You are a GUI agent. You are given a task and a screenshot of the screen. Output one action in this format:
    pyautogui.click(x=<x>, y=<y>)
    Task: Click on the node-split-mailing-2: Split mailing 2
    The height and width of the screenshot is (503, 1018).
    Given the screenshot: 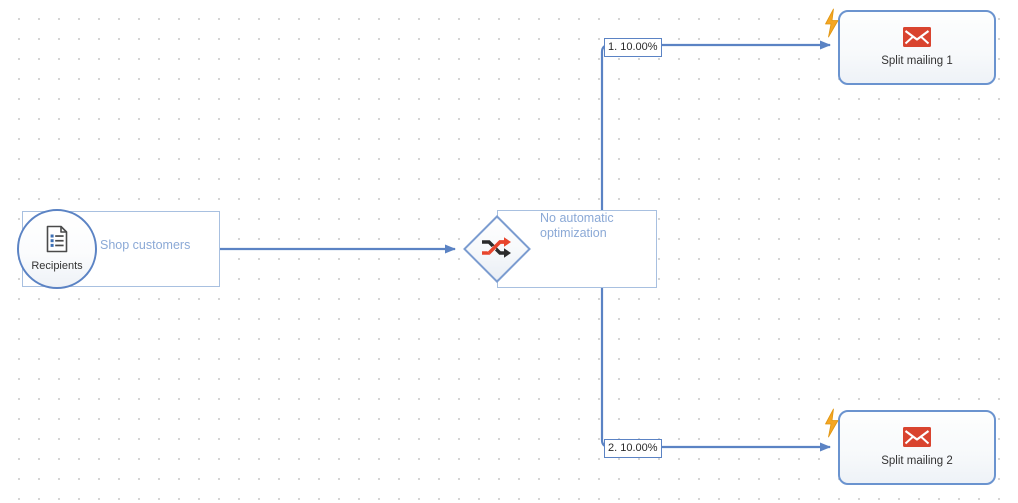 What is the action you would take?
    pyautogui.click(x=910, y=446)
    